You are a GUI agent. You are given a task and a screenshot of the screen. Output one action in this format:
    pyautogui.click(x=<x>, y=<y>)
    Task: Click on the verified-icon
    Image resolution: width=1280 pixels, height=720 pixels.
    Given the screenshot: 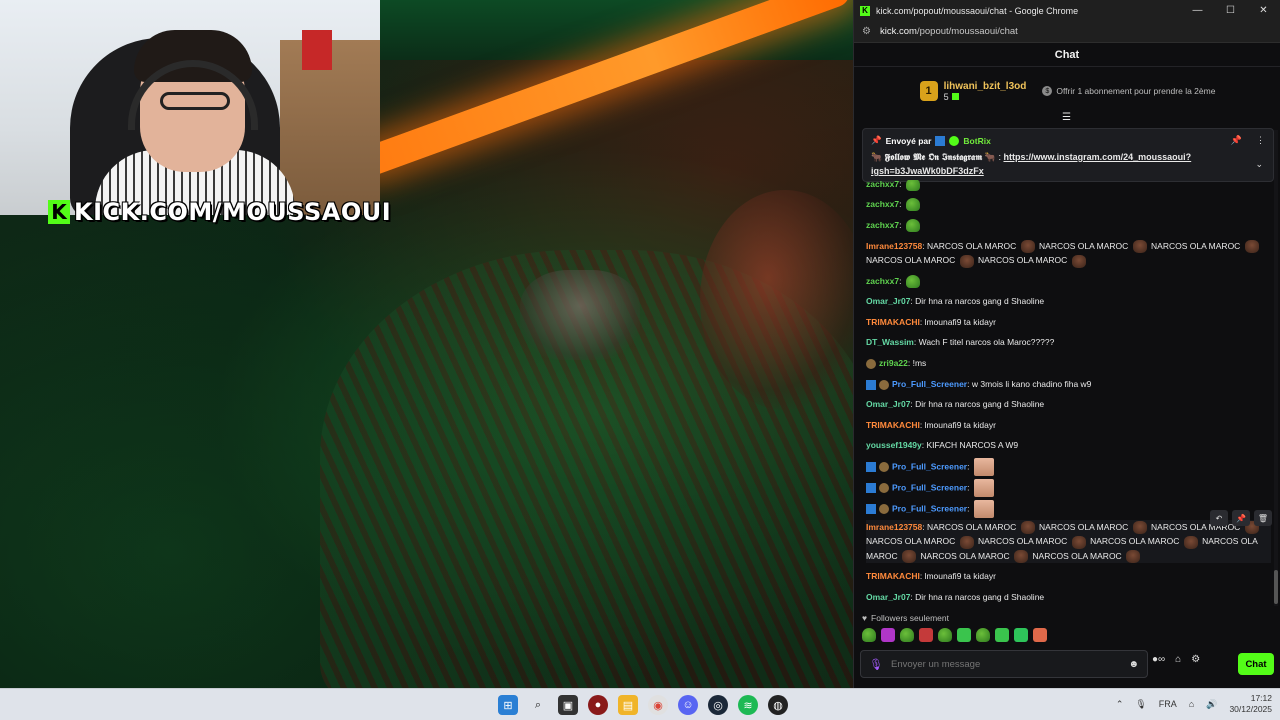 What is the action you would take?
    pyautogui.click(x=954, y=140)
    